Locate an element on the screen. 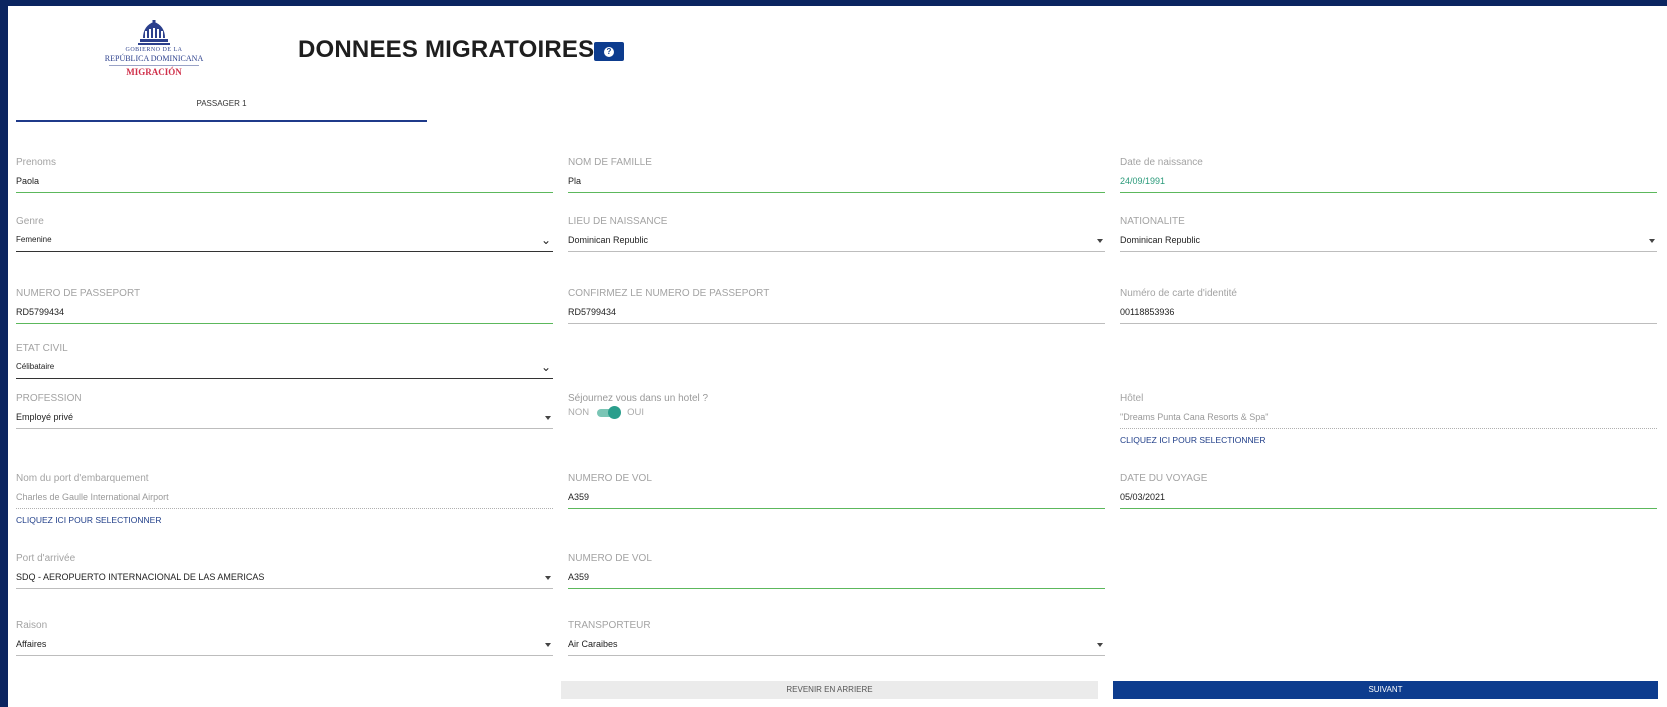 This screenshot has width=1667, height=707. genre-label: Genre is located at coordinates (30, 221).